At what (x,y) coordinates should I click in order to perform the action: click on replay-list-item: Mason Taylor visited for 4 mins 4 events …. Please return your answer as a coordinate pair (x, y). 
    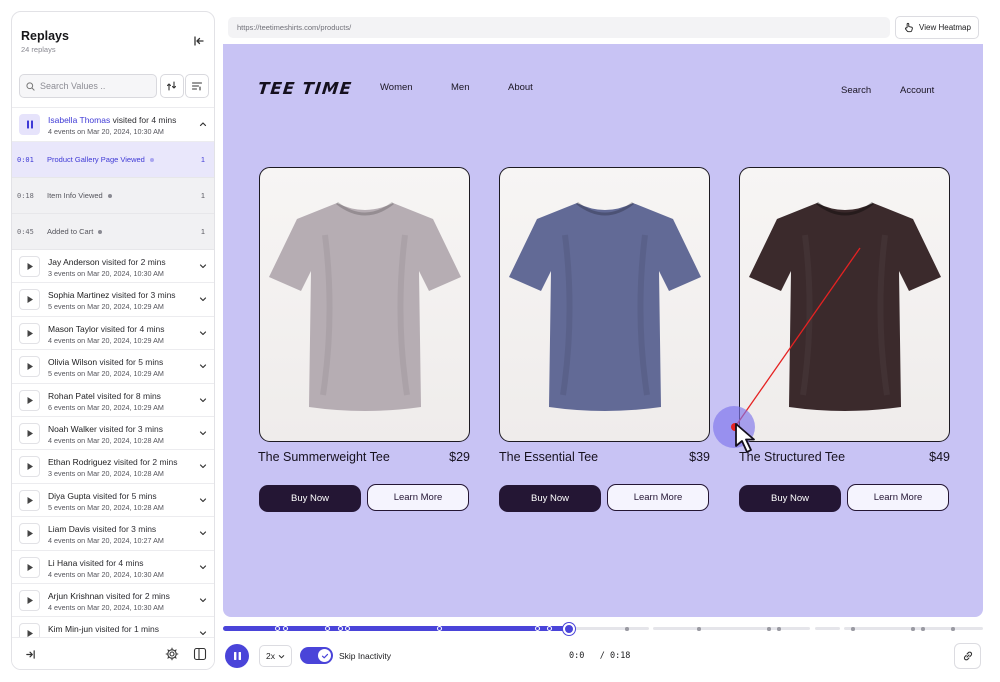
    Looking at the image, I should click on (113, 334).